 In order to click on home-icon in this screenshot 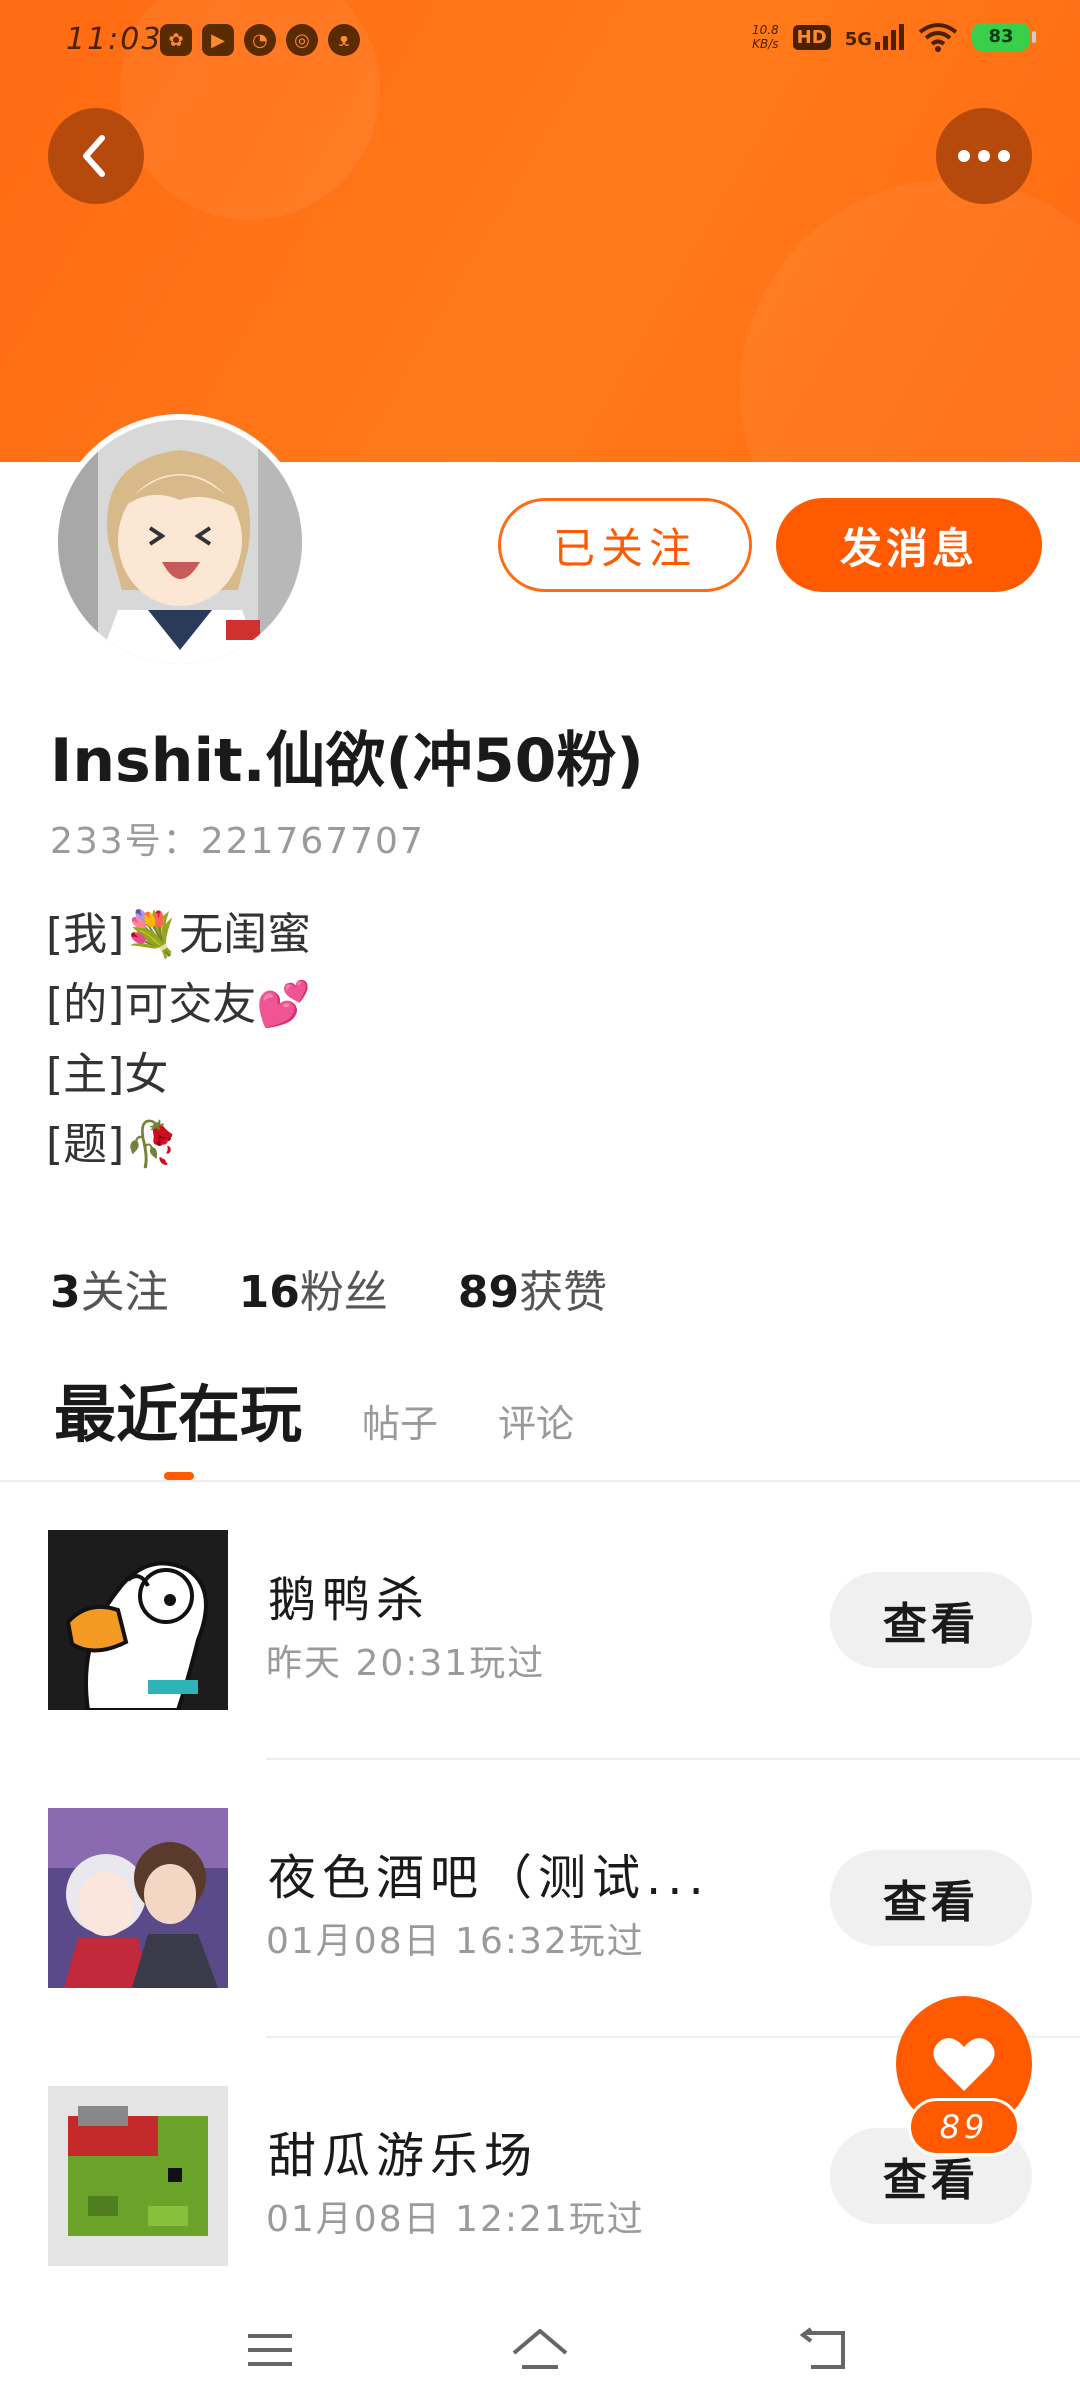, I will do `click(540, 2350)`.